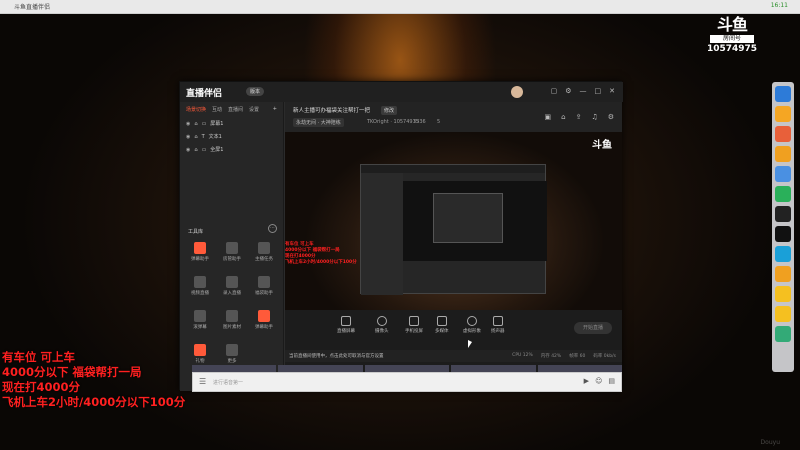 The height and width of the screenshot is (450, 800). What do you see at coordinates (468, 218) in the screenshot?
I see `nested-preview-inner` at bounding box center [468, 218].